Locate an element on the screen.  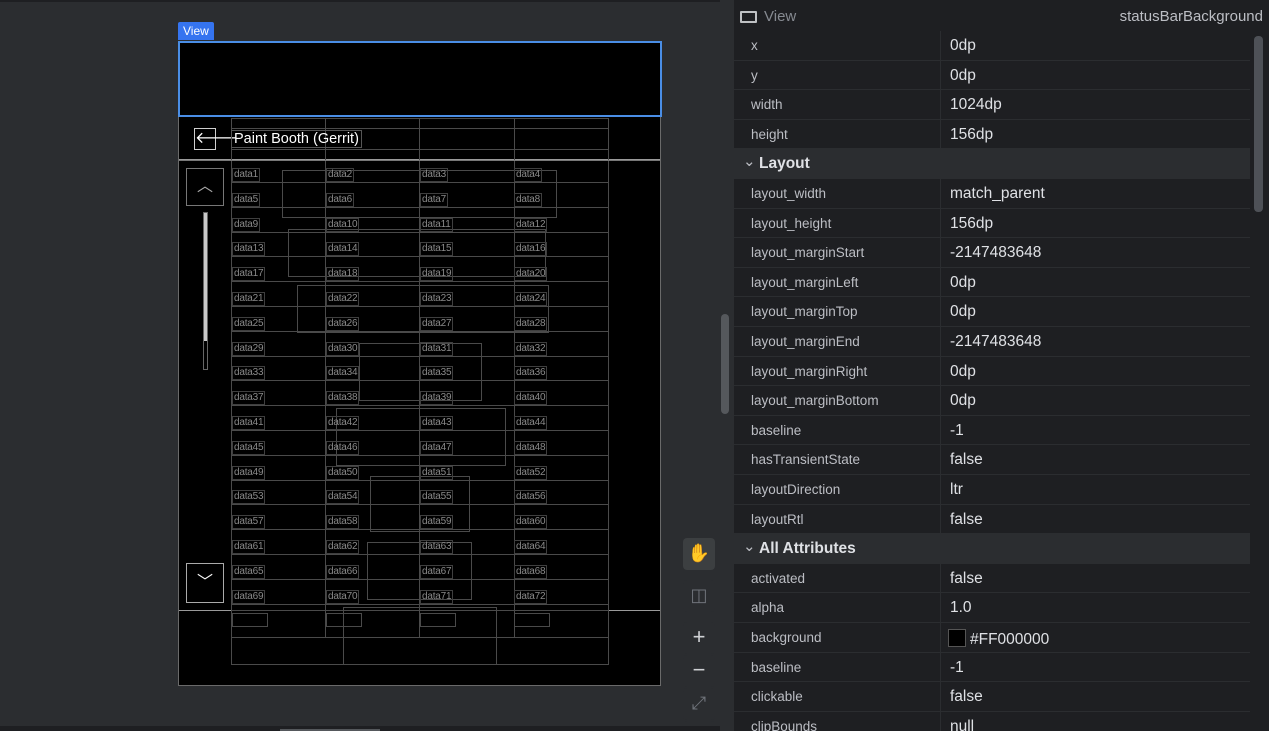
zoom-to-fit-icon: ⤢ is located at coordinates (699, 704).